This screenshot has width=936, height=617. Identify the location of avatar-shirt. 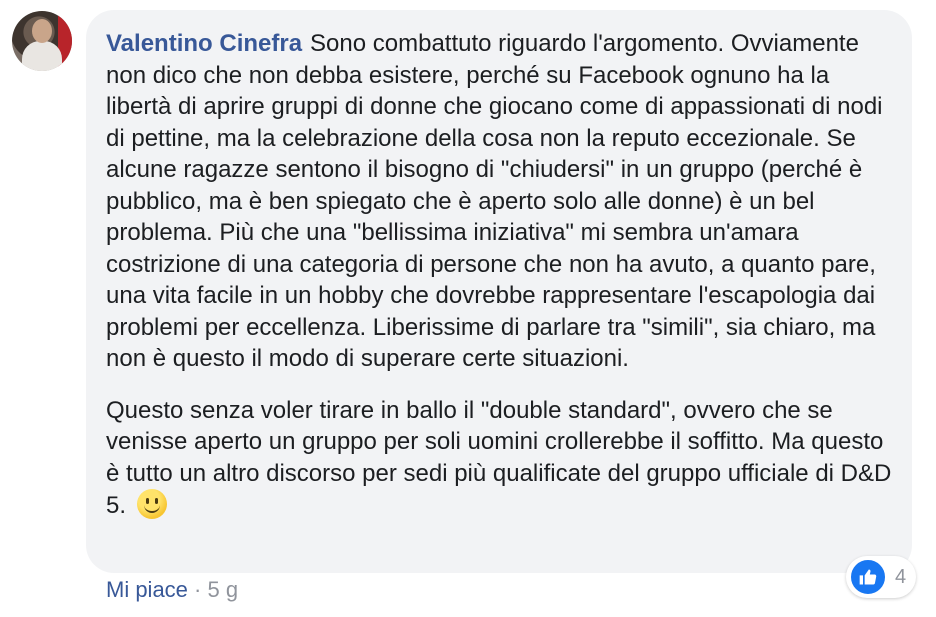
(42, 56).